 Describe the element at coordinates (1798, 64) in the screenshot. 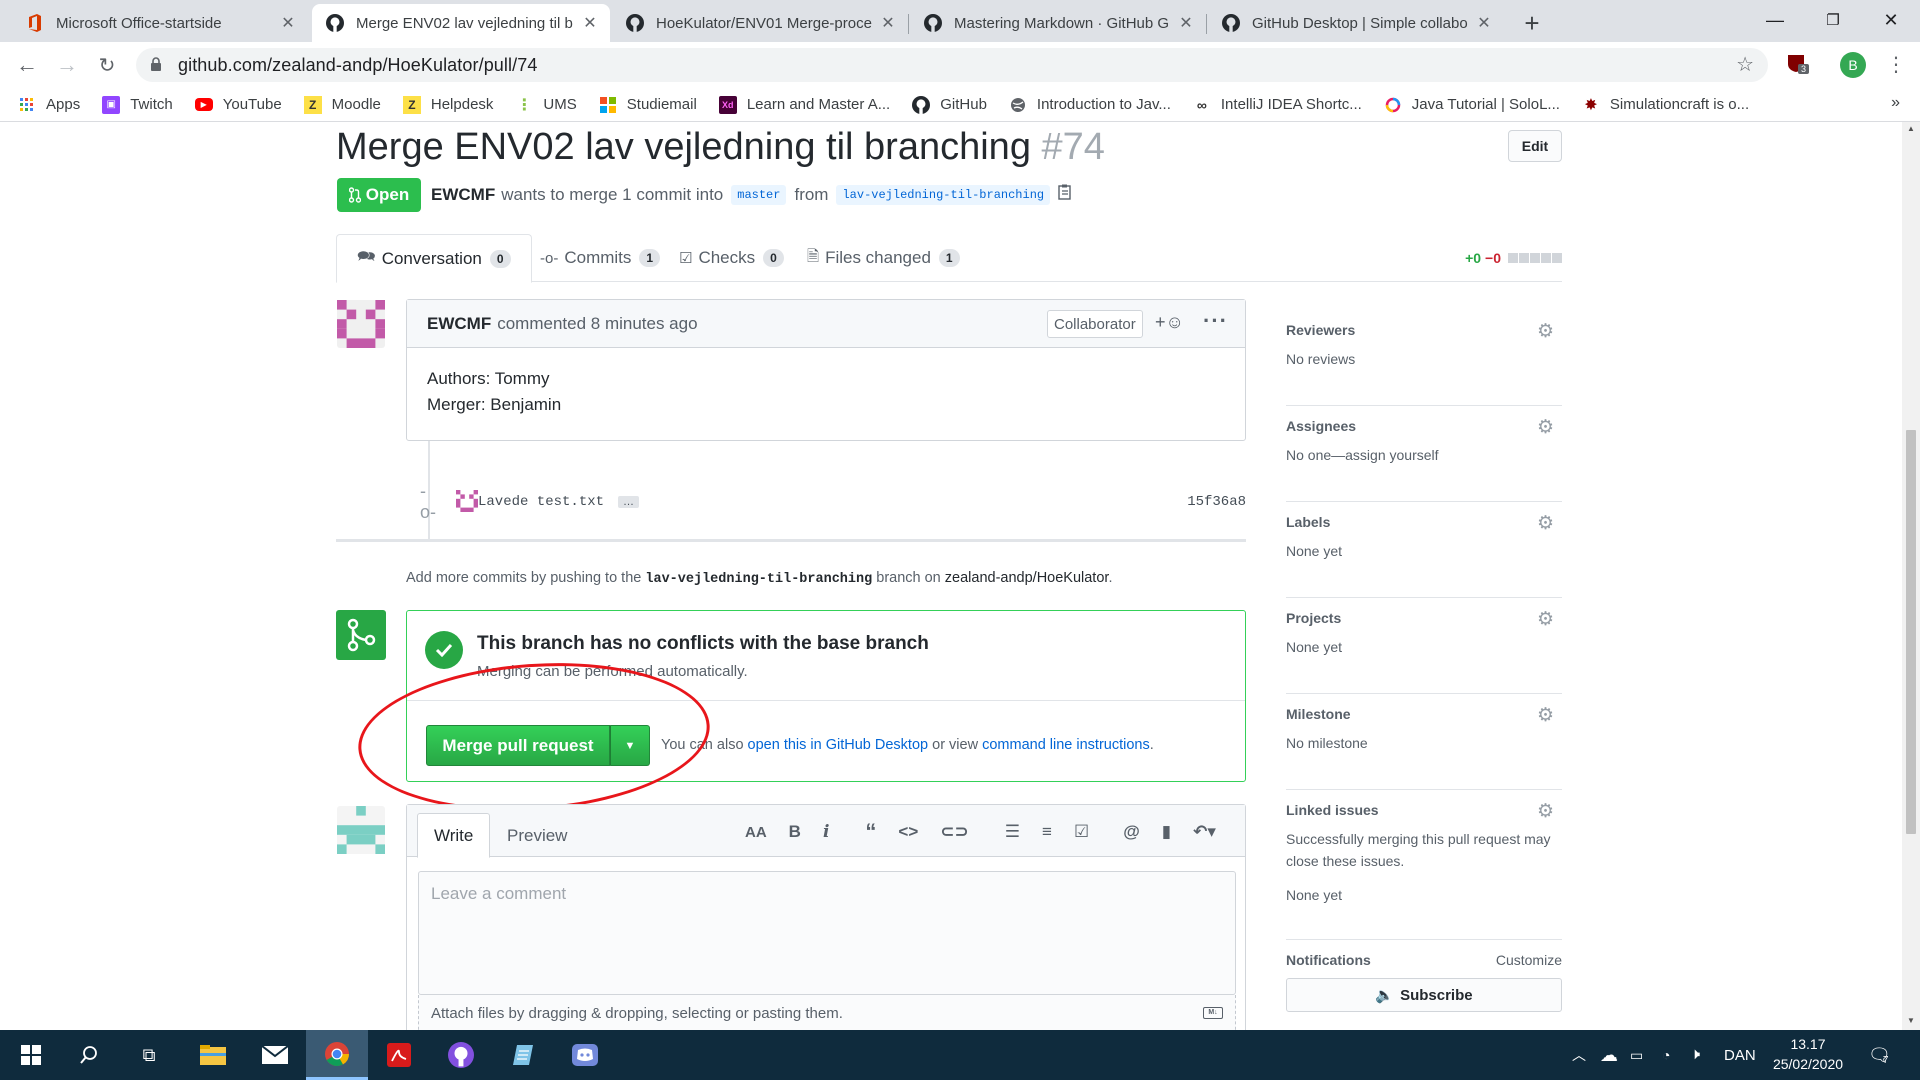

I see `extension-shield-icon: 3` at that location.